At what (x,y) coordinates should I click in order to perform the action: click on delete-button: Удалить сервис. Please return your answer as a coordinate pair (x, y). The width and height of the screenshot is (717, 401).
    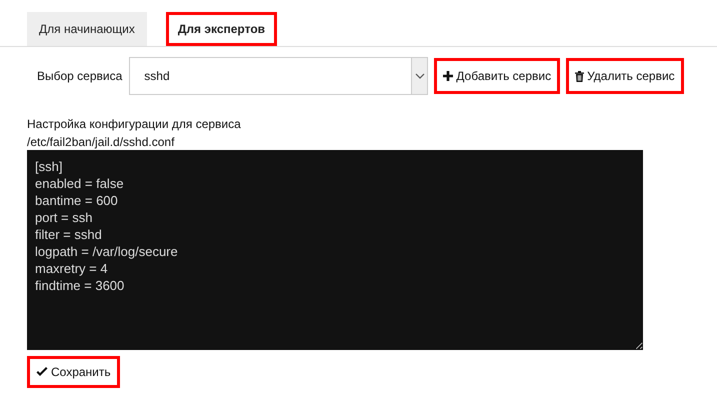
    Looking at the image, I should click on (625, 76).